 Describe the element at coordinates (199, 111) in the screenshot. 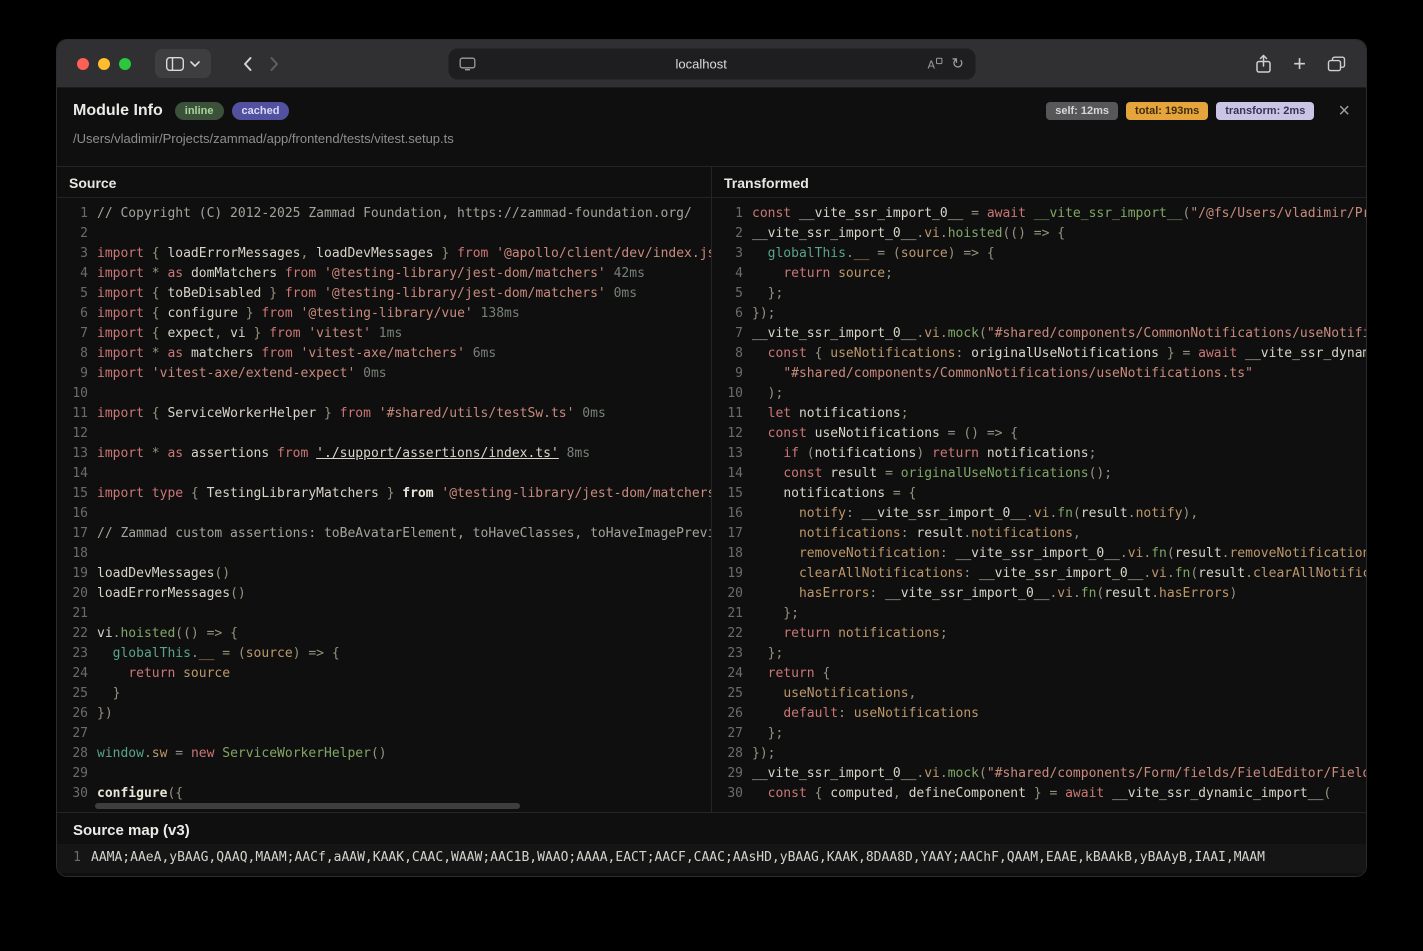

I see `inline-badge: inline` at that location.